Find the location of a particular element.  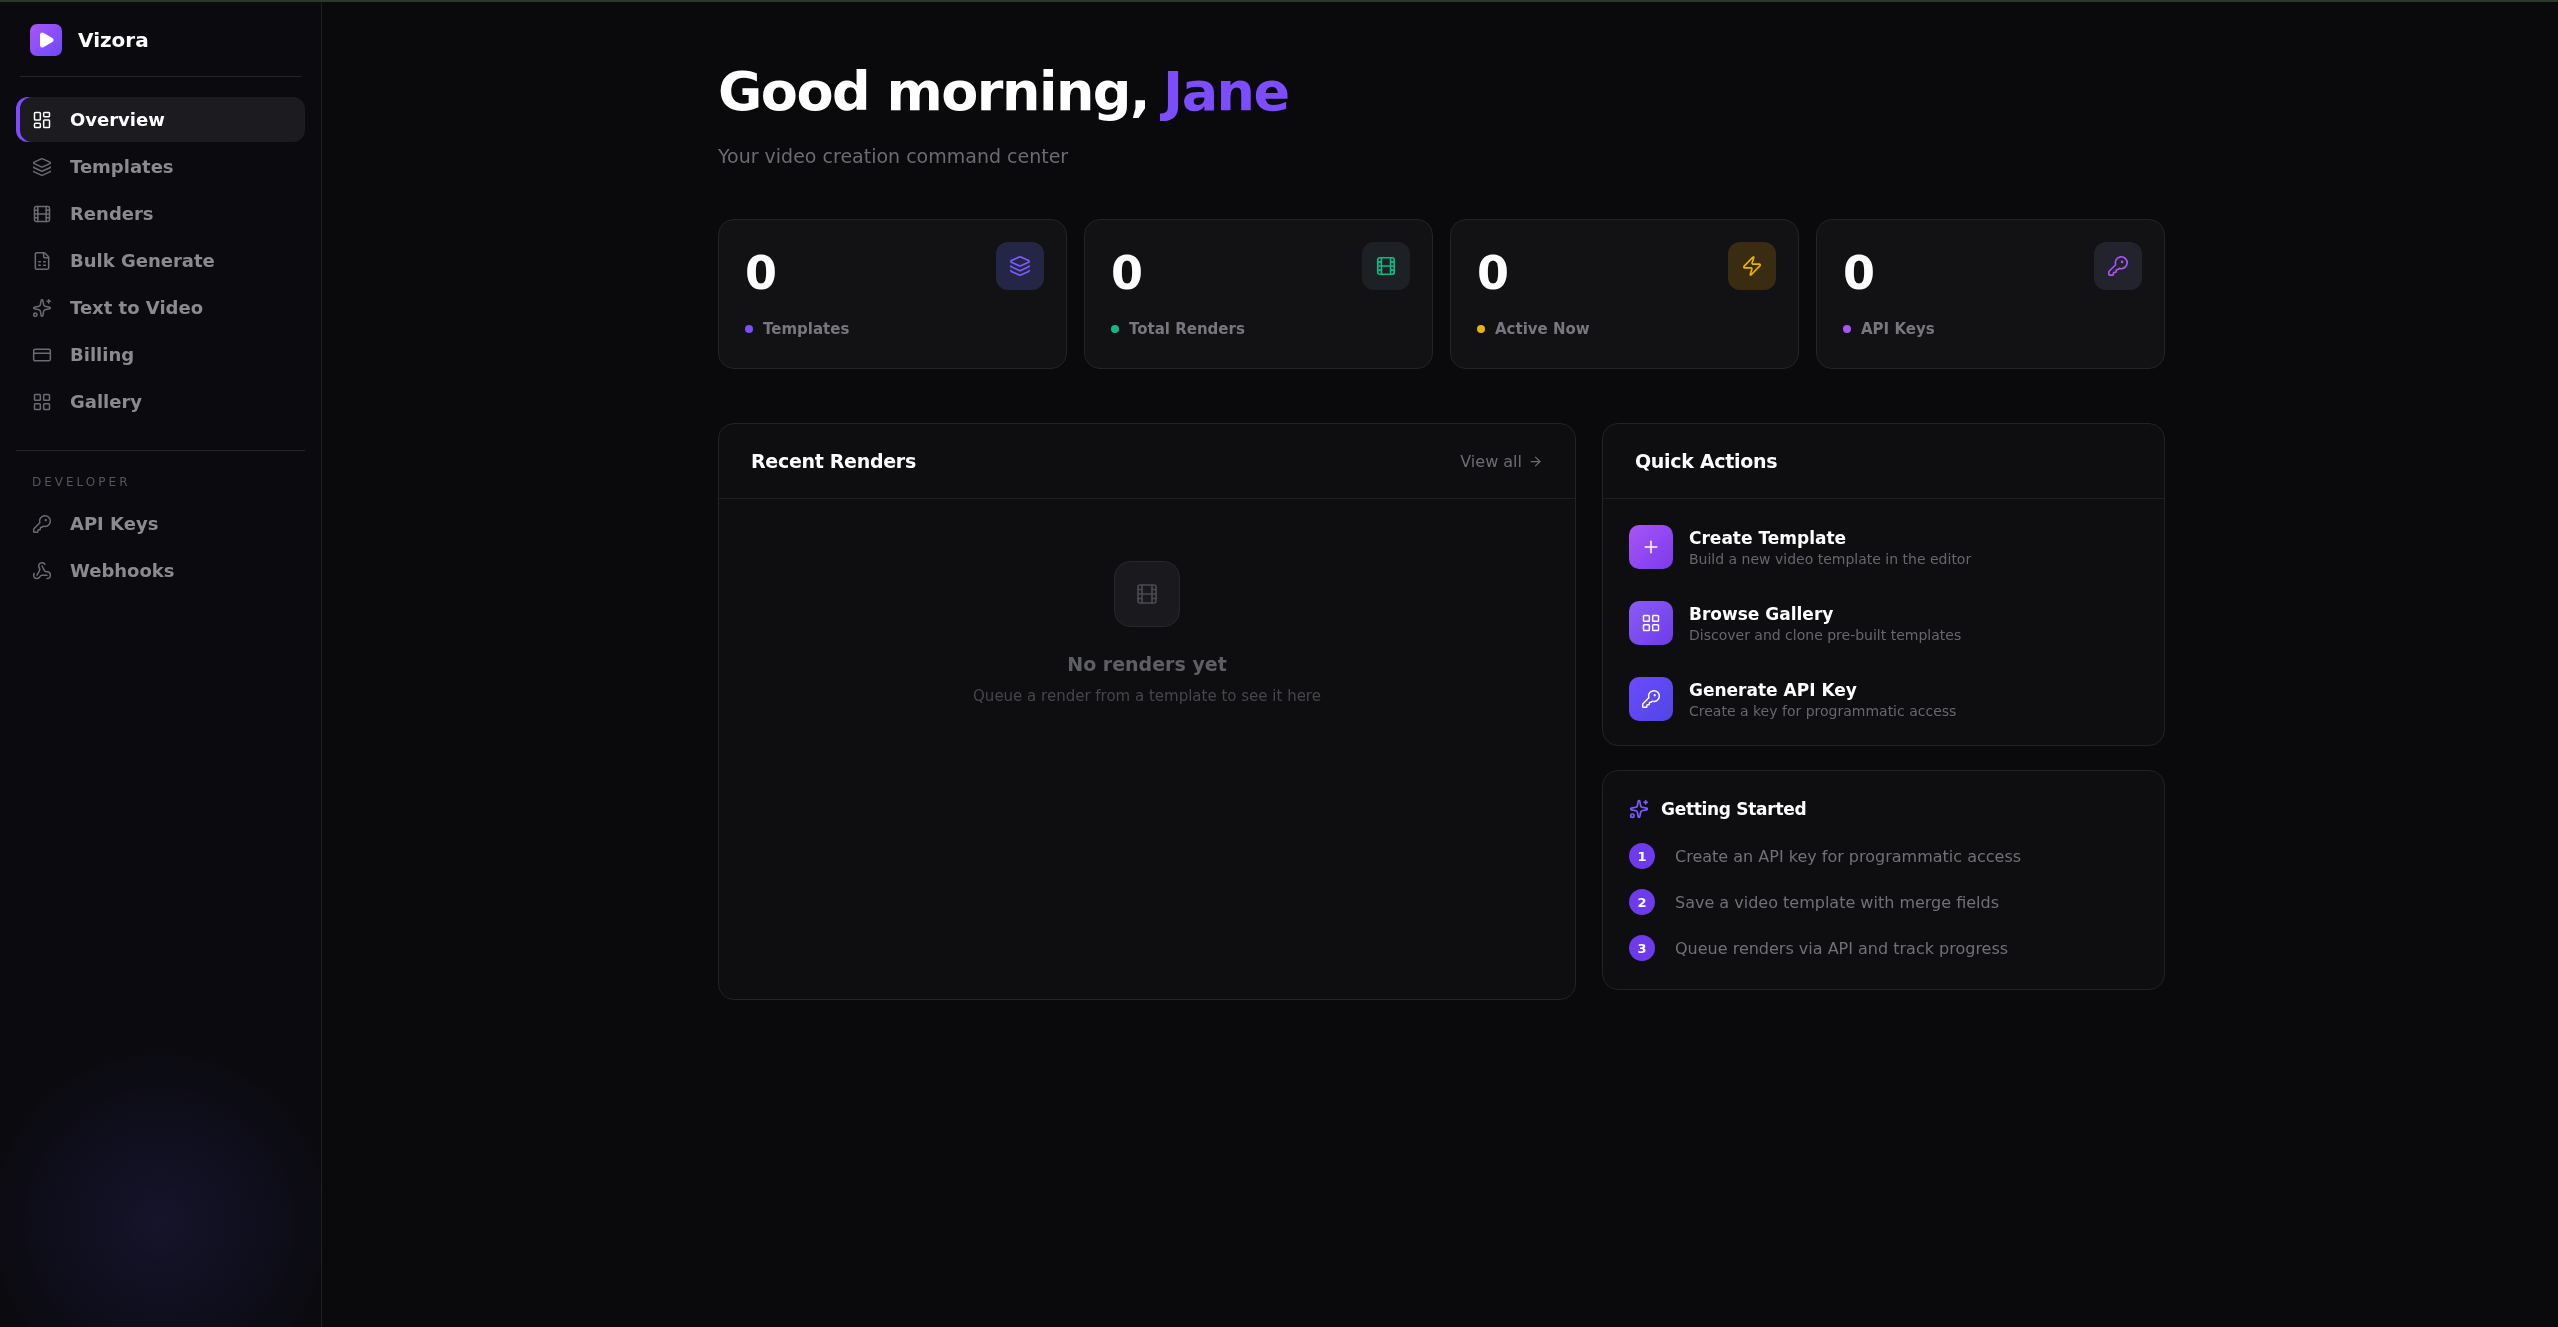

dashboard-icon is located at coordinates (42, 119).